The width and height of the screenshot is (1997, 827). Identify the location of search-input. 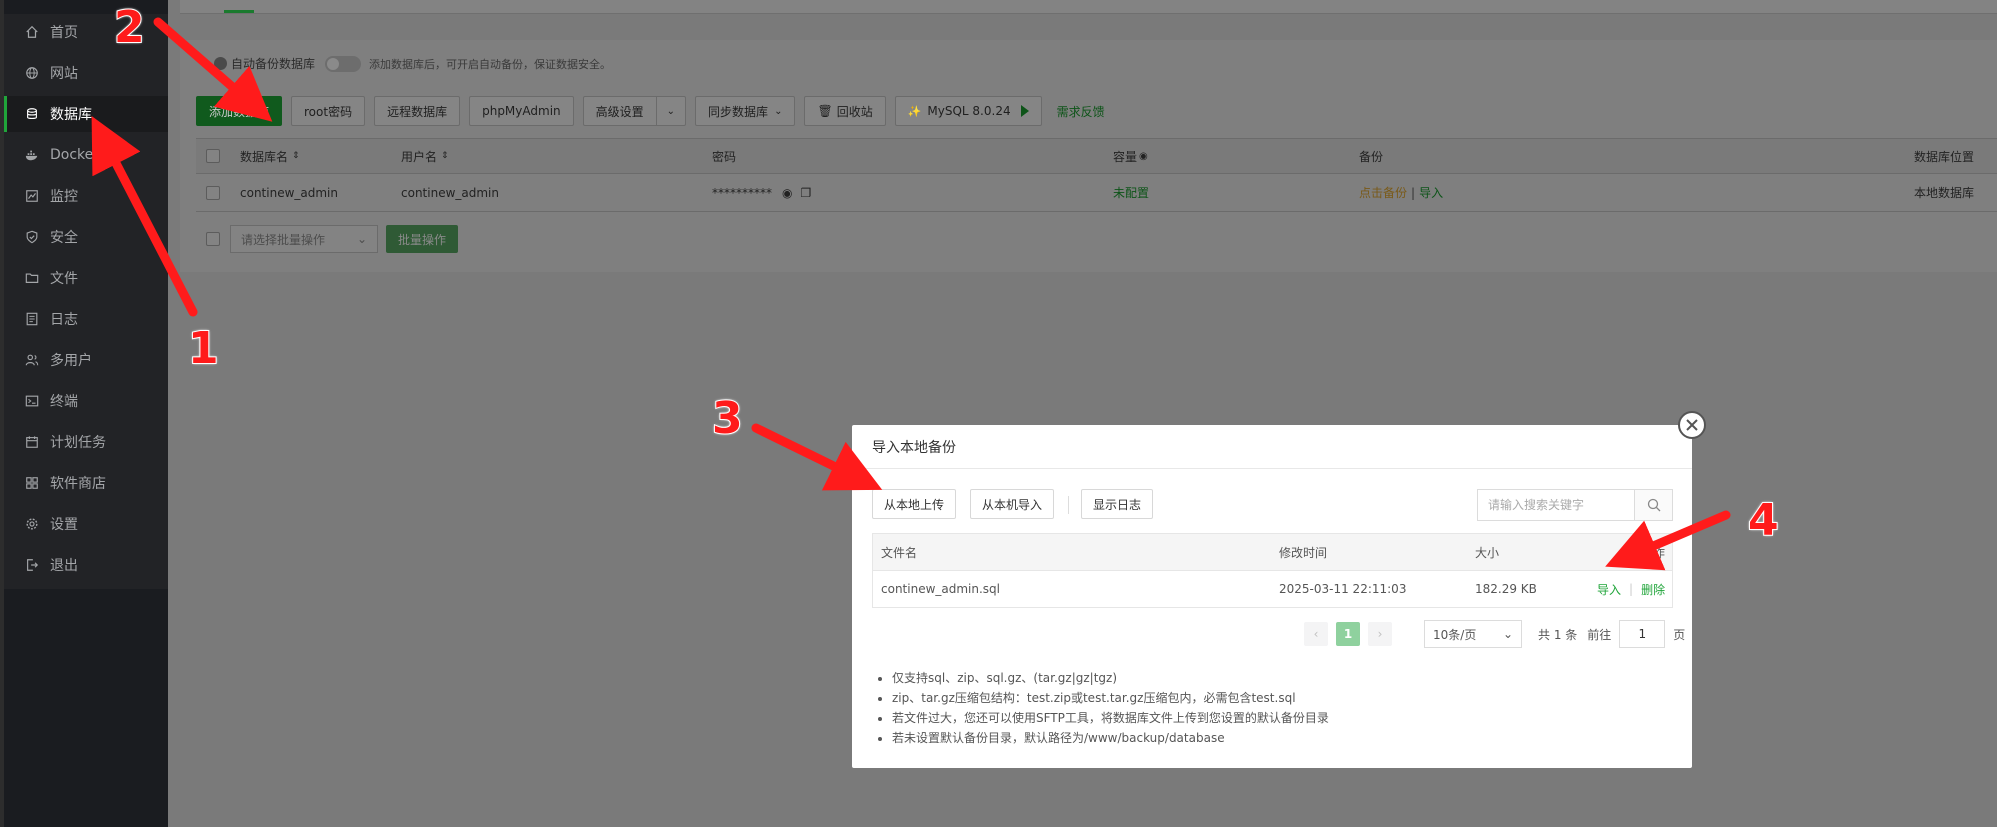
(1556, 505).